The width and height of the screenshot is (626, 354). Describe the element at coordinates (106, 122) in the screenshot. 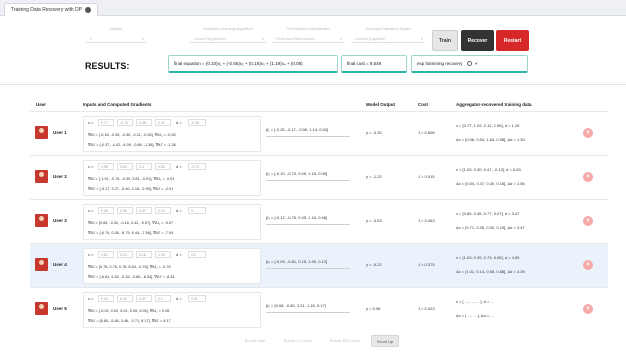

I see `input-field: 0.77` at that location.